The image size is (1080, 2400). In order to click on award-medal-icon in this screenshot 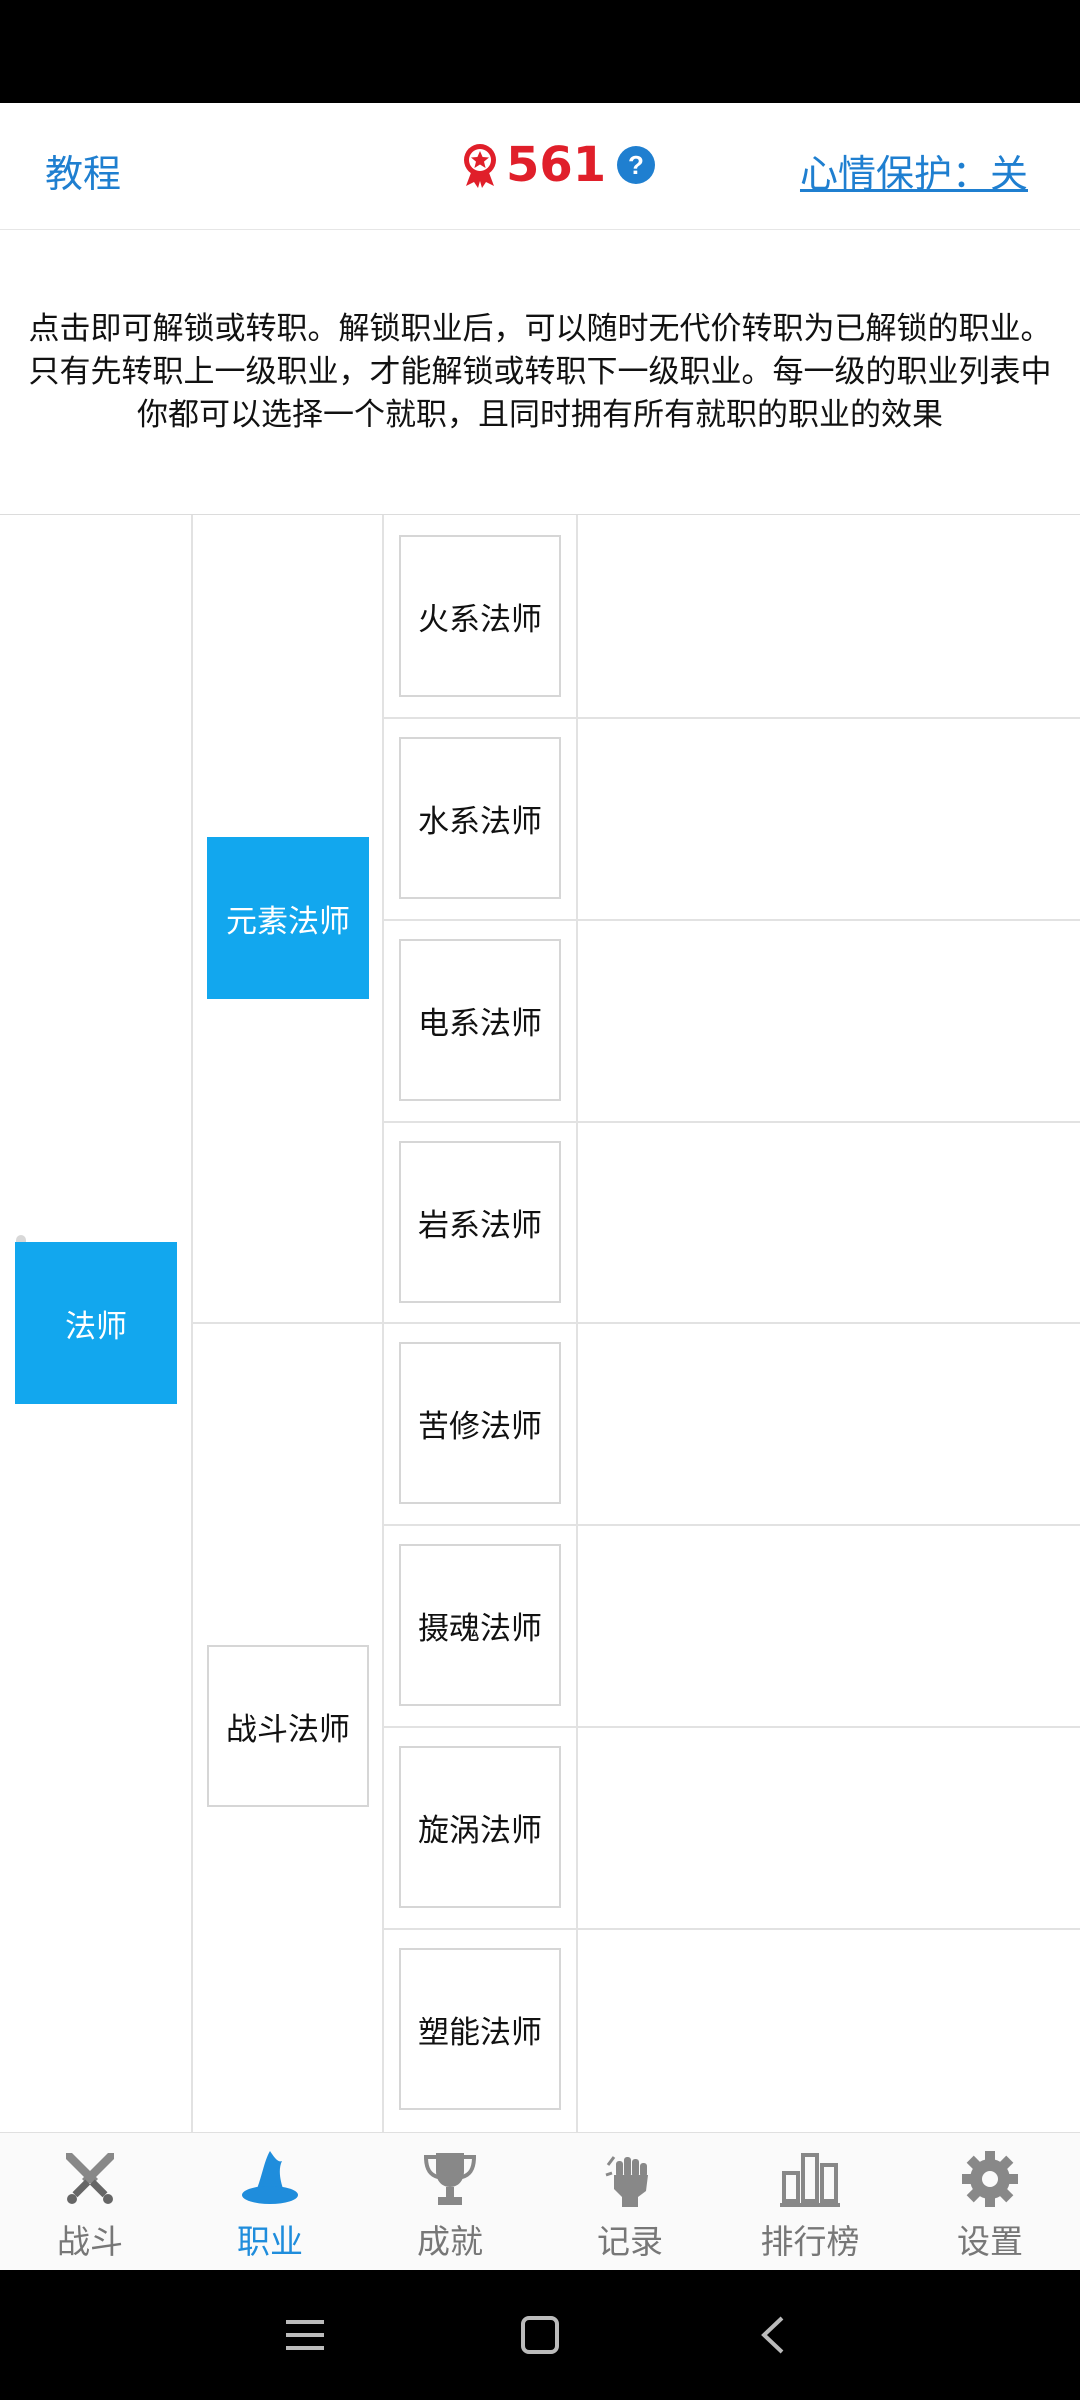, I will do `click(480, 166)`.